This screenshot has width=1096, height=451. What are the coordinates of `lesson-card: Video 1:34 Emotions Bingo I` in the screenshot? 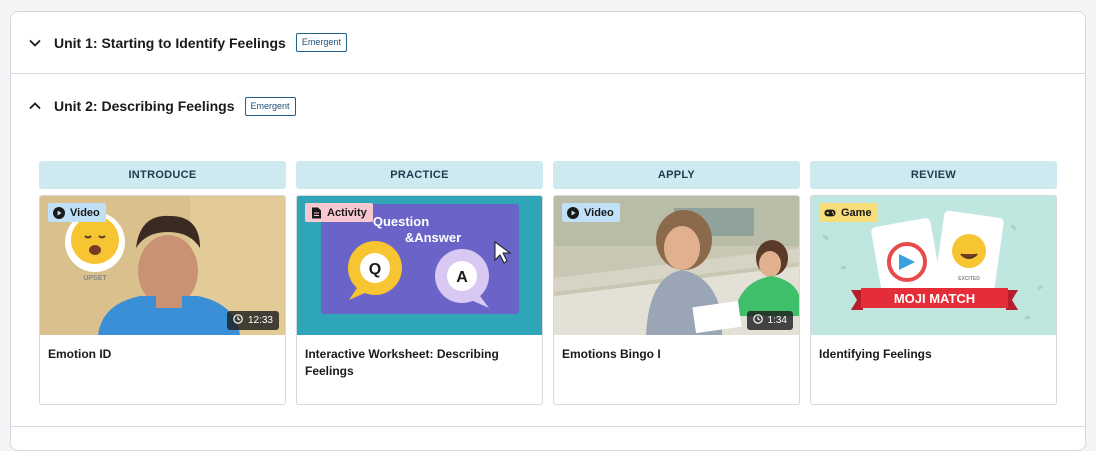 It's located at (676, 300).